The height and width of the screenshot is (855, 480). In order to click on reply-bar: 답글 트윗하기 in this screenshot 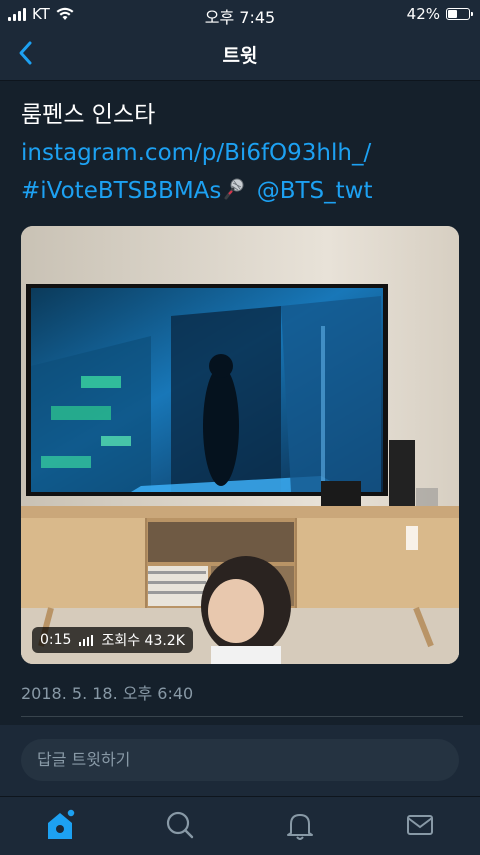, I will do `click(240, 760)`.